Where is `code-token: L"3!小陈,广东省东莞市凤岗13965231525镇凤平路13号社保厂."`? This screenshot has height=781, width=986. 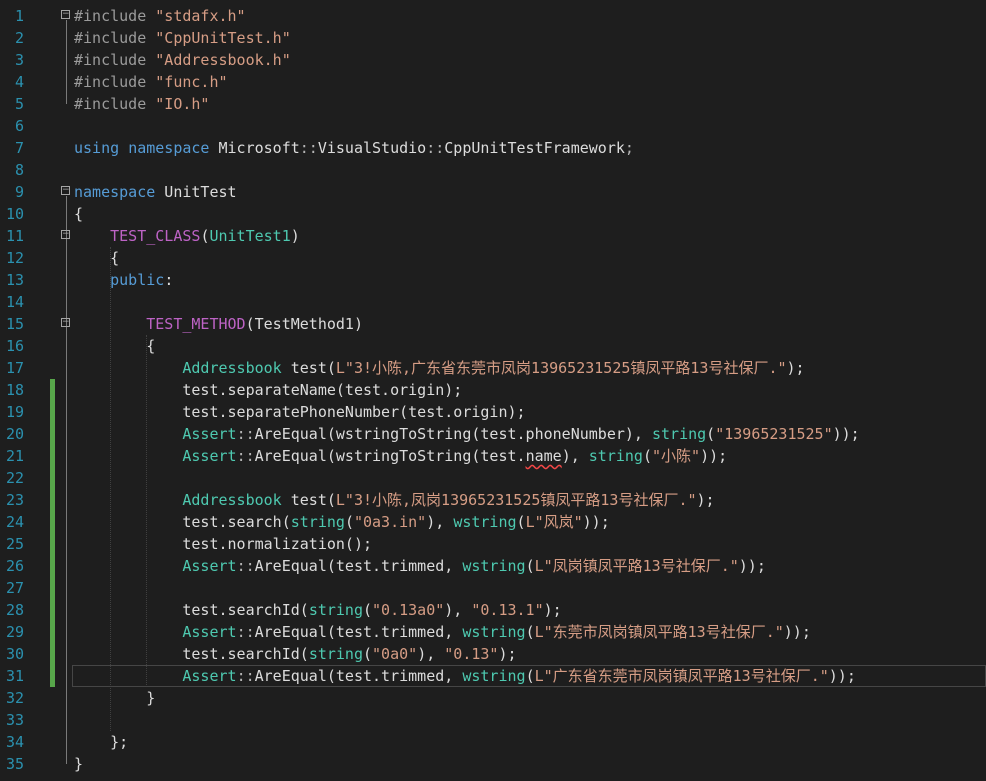 code-token: L"3!小陈,广东省东莞市凤岗13965231525镇凤平路13号社保厂." is located at coordinates (561, 368).